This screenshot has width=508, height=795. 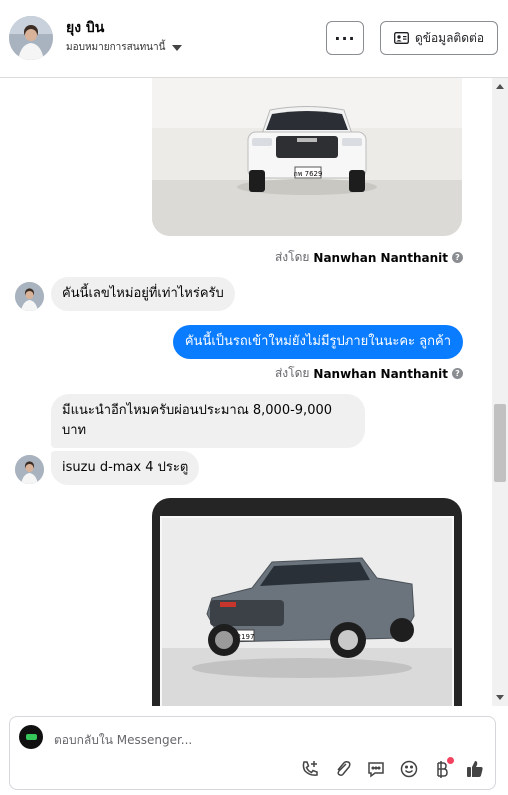 What do you see at coordinates (500, 697) in the screenshot?
I see `scroll-down-icon` at bounding box center [500, 697].